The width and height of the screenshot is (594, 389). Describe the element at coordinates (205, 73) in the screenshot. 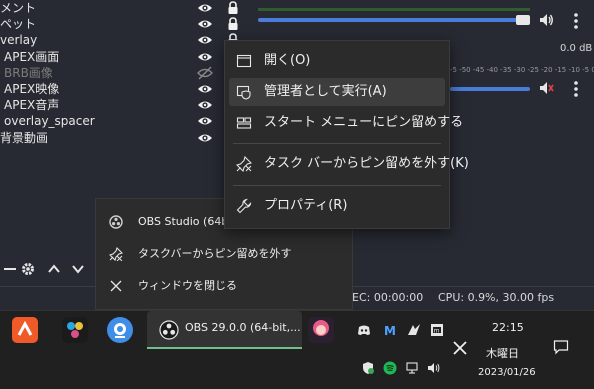

I see `eye-hidden-icon` at that location.